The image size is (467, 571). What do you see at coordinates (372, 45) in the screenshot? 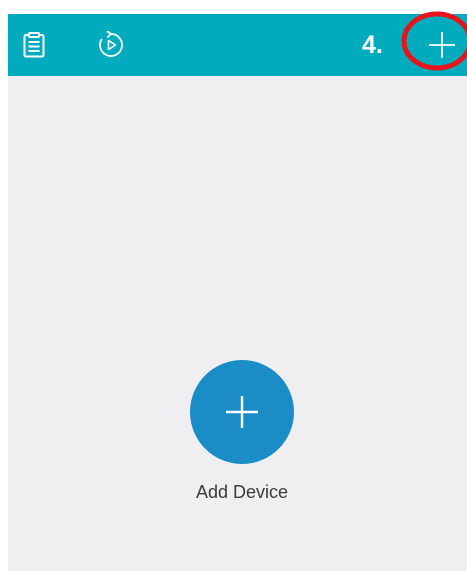
I see `step-number-label: 4.` at bounding box center [372, 45].